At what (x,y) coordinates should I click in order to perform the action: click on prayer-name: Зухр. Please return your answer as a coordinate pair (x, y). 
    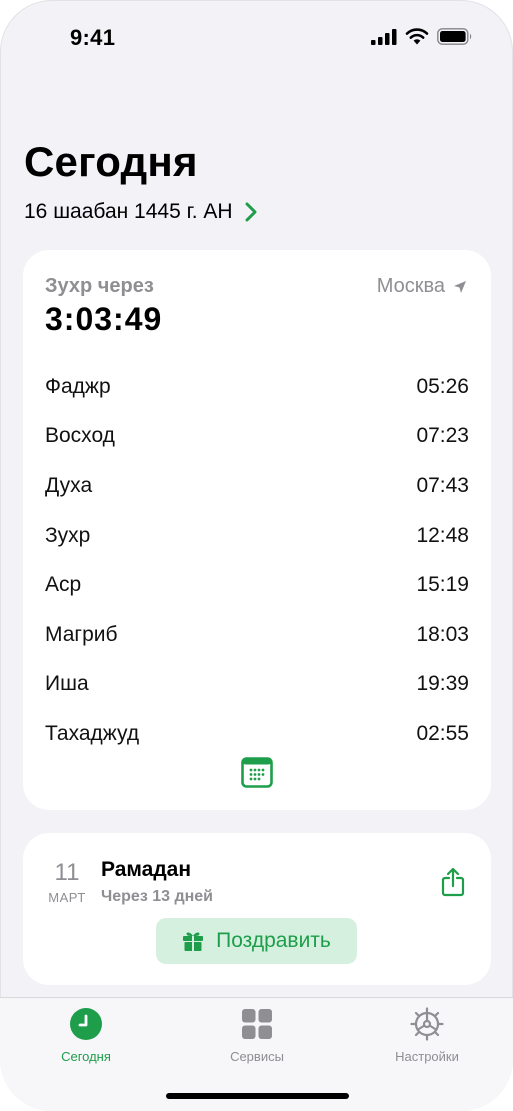
    Looking at the image, I should click on (68, 535).